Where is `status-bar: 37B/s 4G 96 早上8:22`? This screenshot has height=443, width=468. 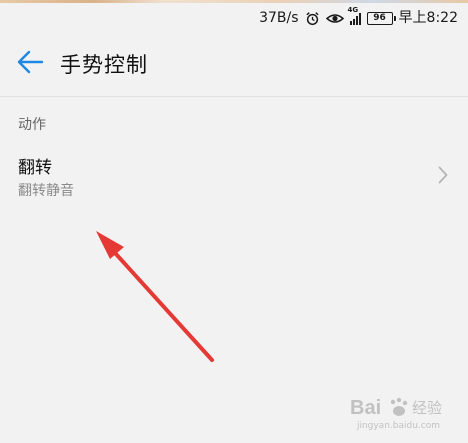 status-bar: 37B/s 4G 96 早上8:22 is located at coordinates (234, 18).